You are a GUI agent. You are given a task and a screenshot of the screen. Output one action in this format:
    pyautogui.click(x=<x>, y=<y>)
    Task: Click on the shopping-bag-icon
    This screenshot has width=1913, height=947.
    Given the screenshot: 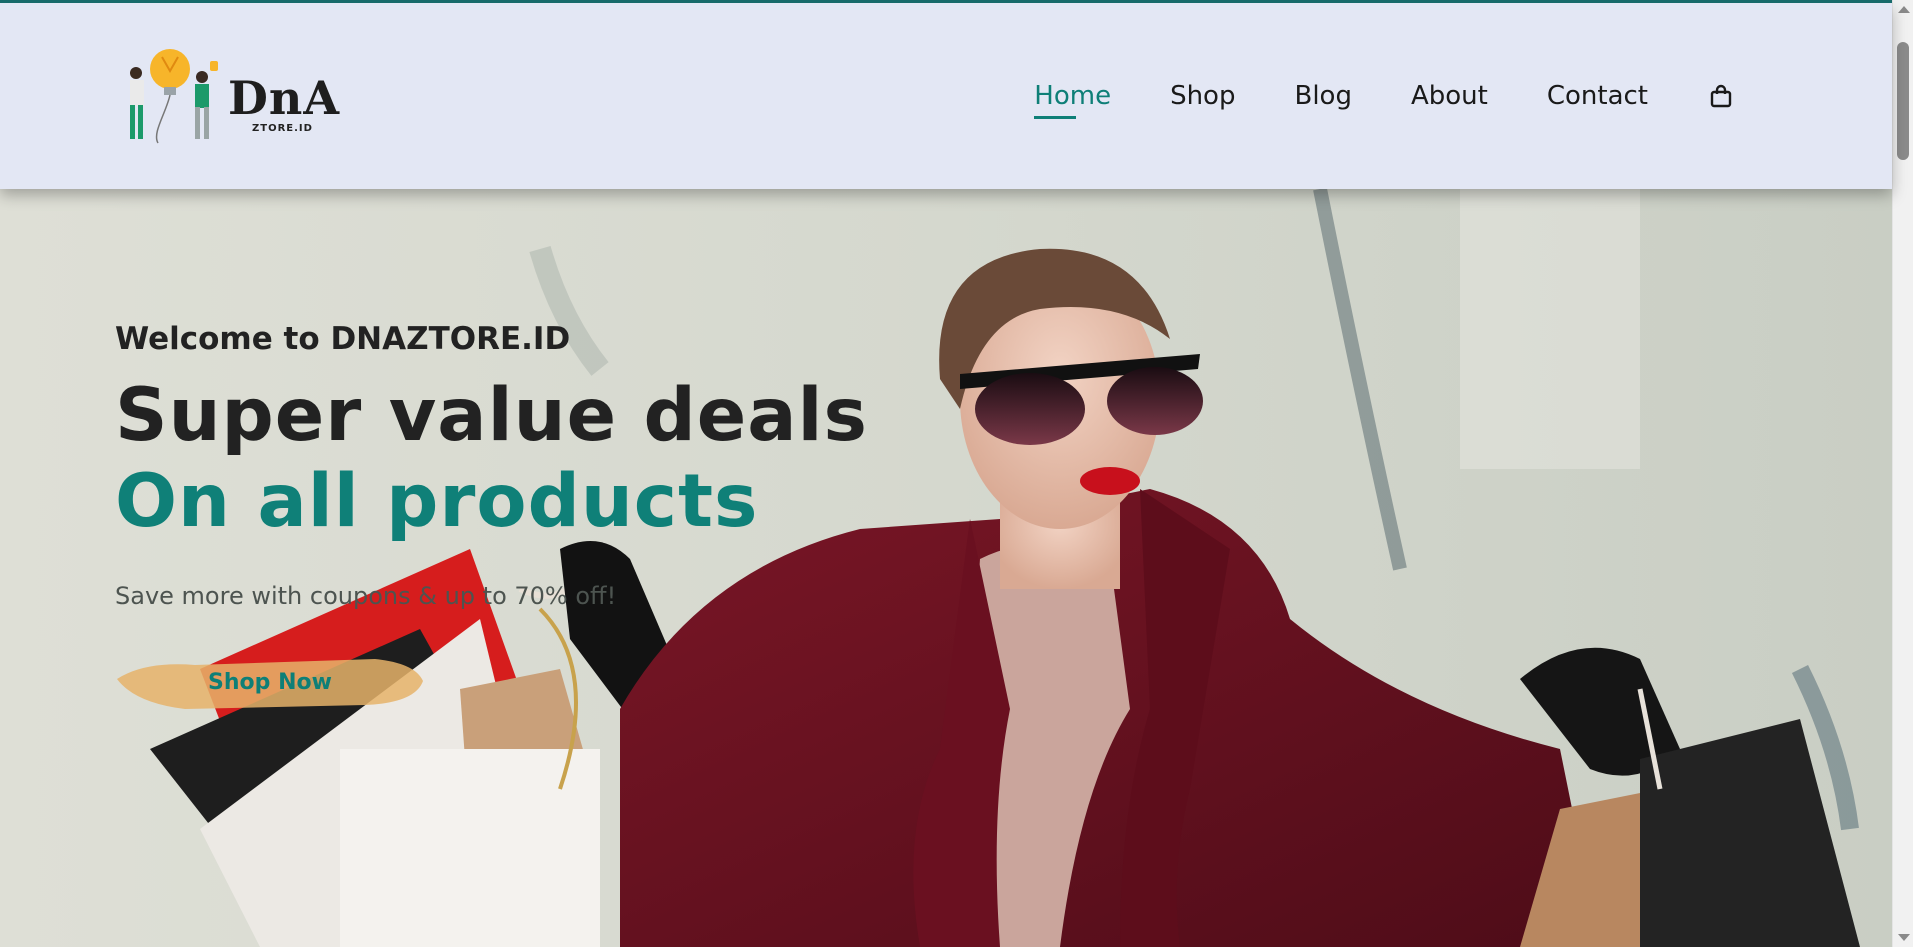 What is the action you would take?
    pyautogui.click(x=1721, y=96)
    